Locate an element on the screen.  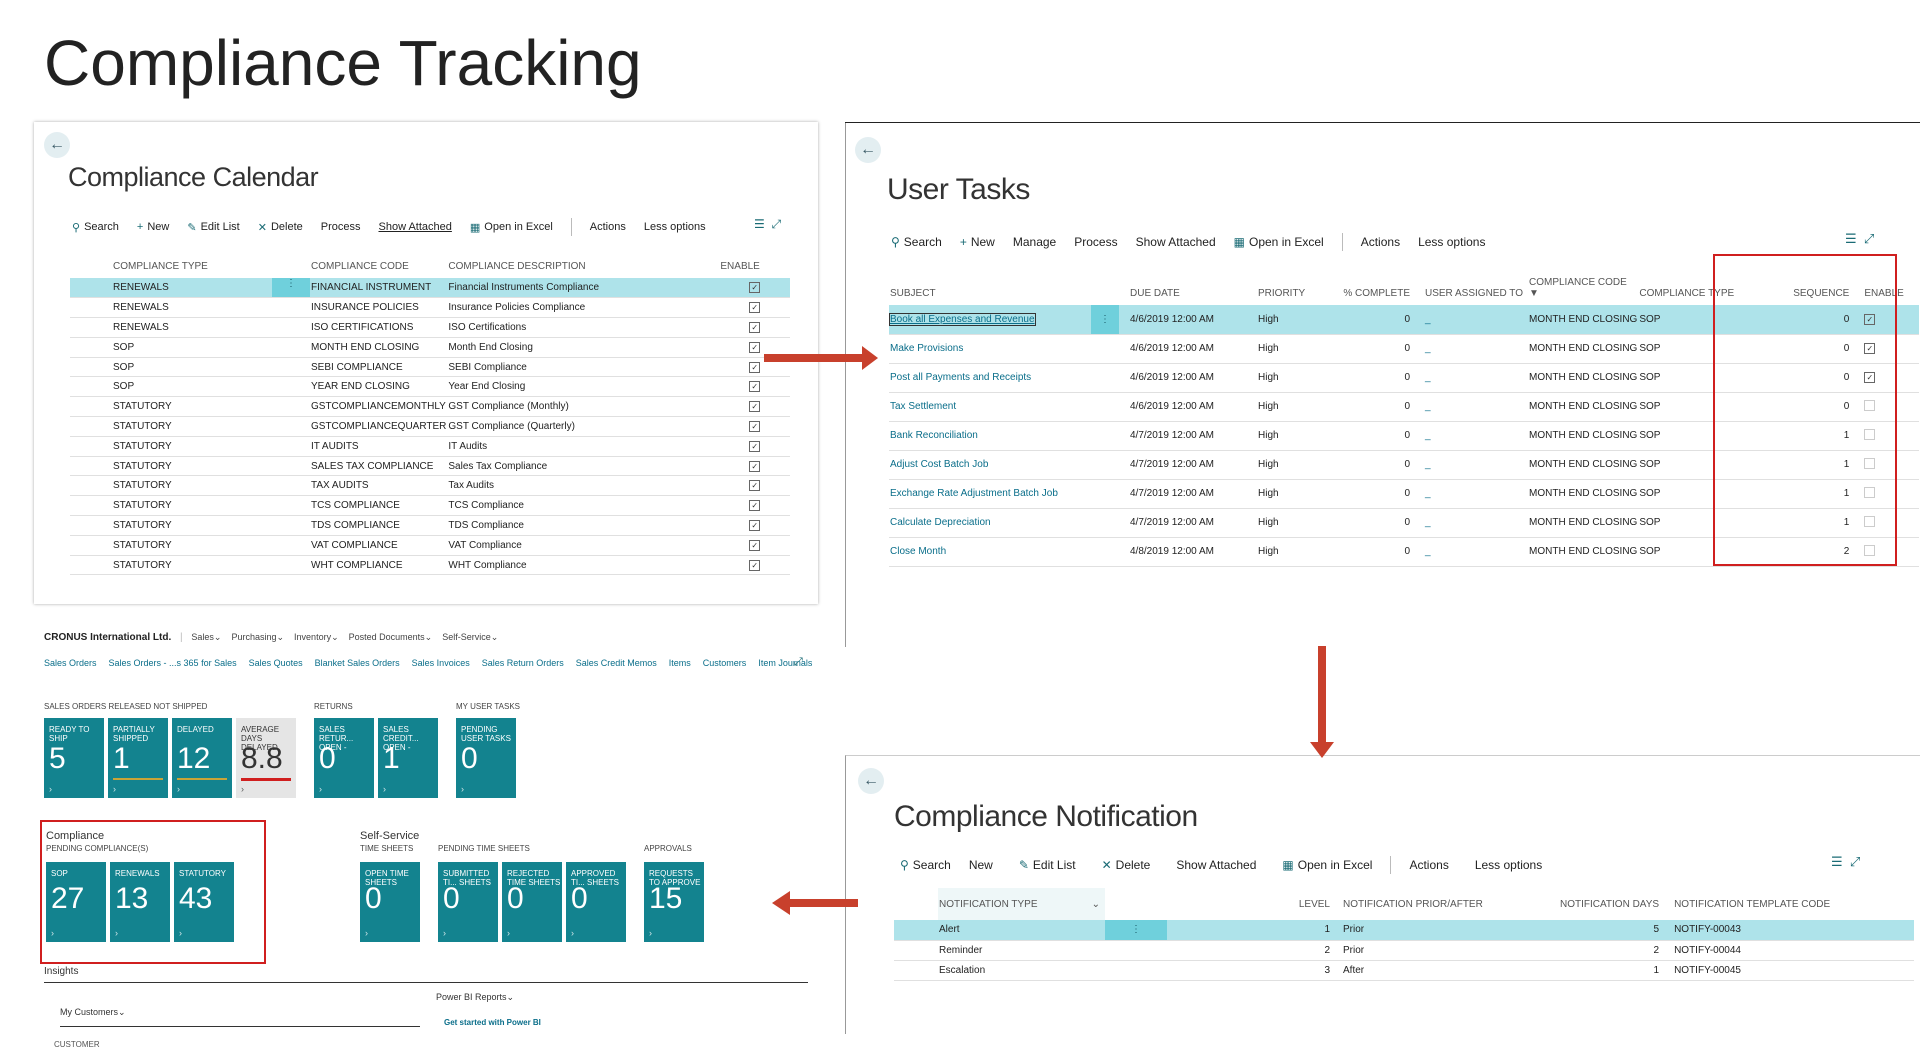
col-notification-prior-after: NOTIFICATION PRIOR/AFTER is located at coordinates (1445, 904).